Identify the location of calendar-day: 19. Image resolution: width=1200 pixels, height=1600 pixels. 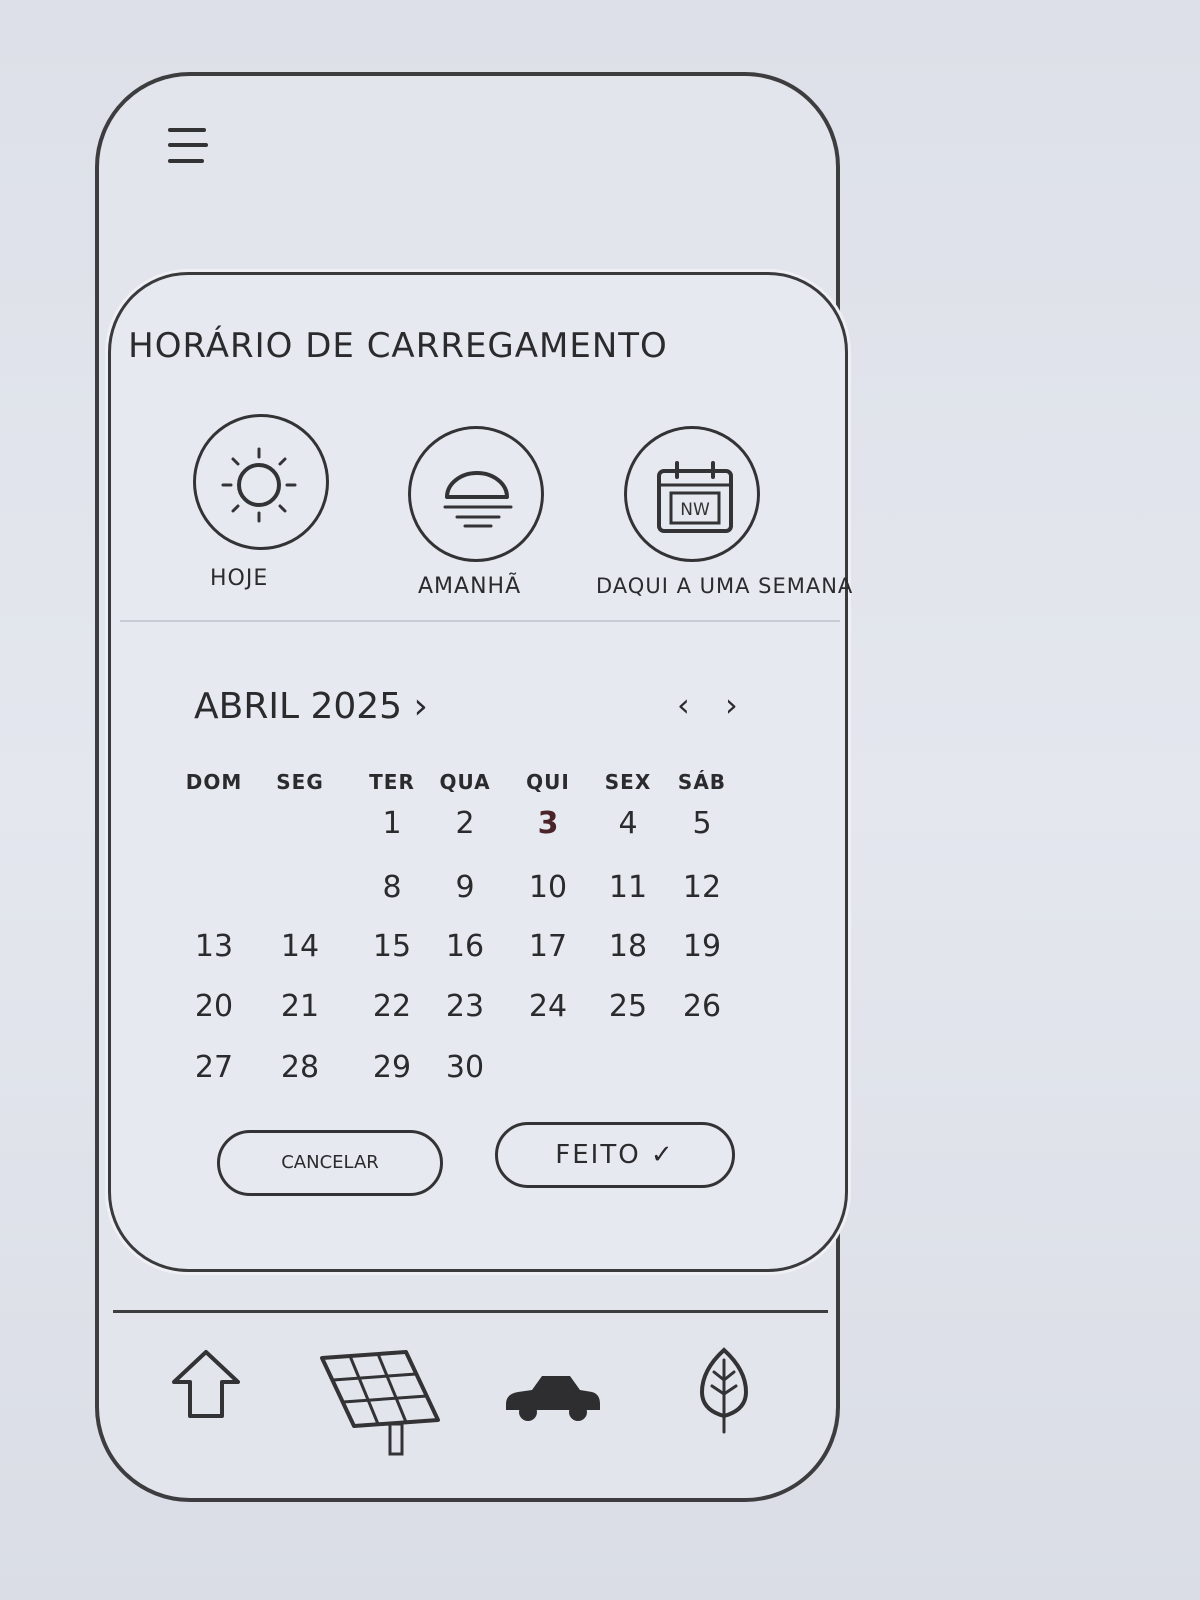
(702, 947).